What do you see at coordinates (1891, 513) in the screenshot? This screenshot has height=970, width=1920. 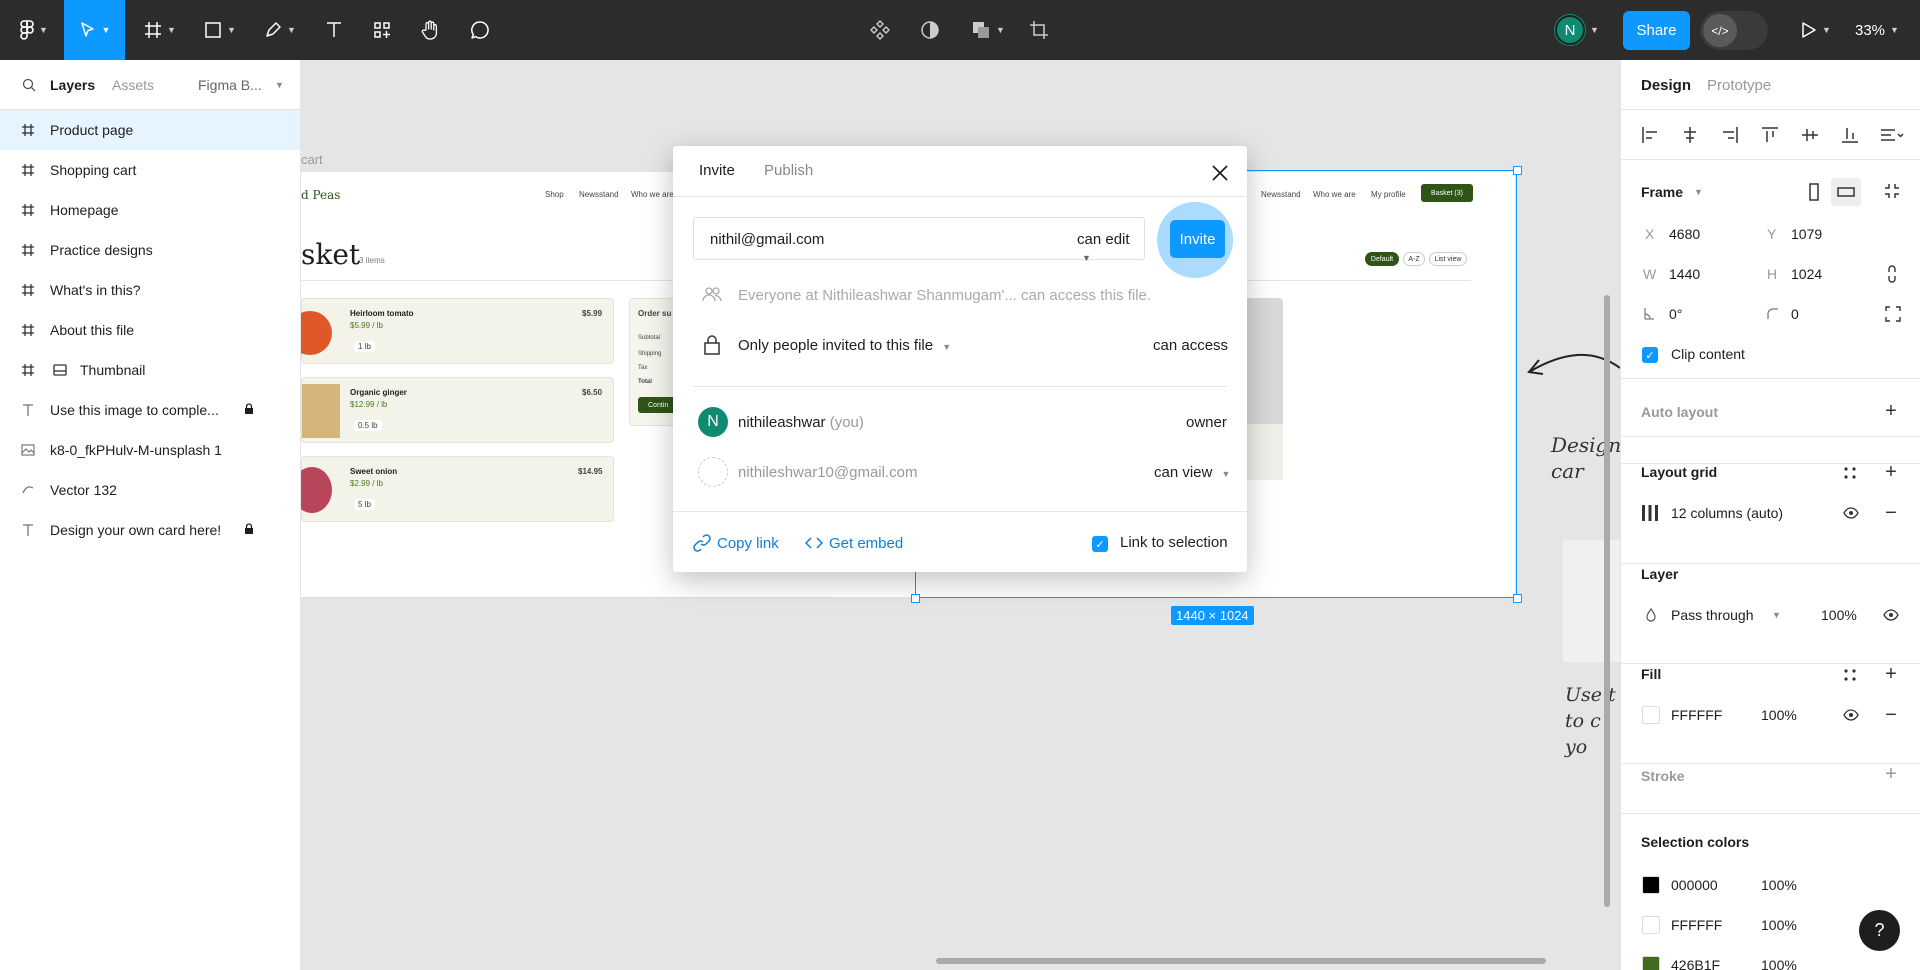 I see `remove-grid-icon: −` at bounding box center [1891, 513].